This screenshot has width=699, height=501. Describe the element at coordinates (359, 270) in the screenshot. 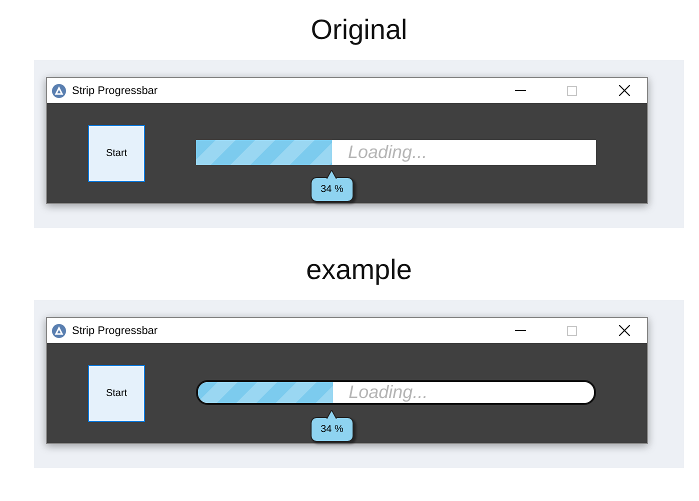

I see `section-heading: example` at that location.